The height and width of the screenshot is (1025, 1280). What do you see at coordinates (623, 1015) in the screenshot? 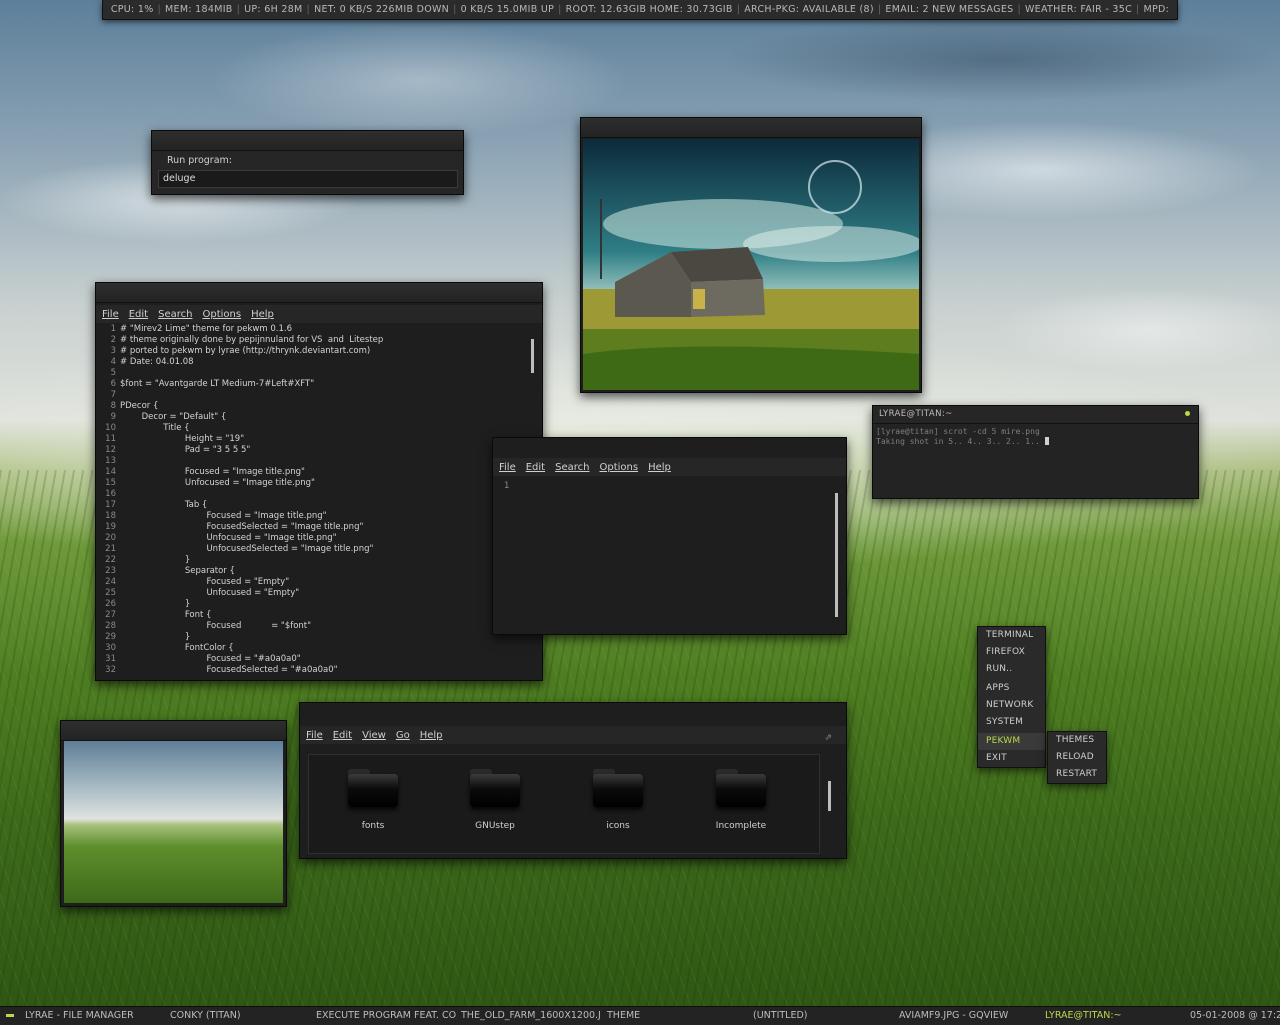
I see `task-theme: THEME` at bounding box center [623, 1015].